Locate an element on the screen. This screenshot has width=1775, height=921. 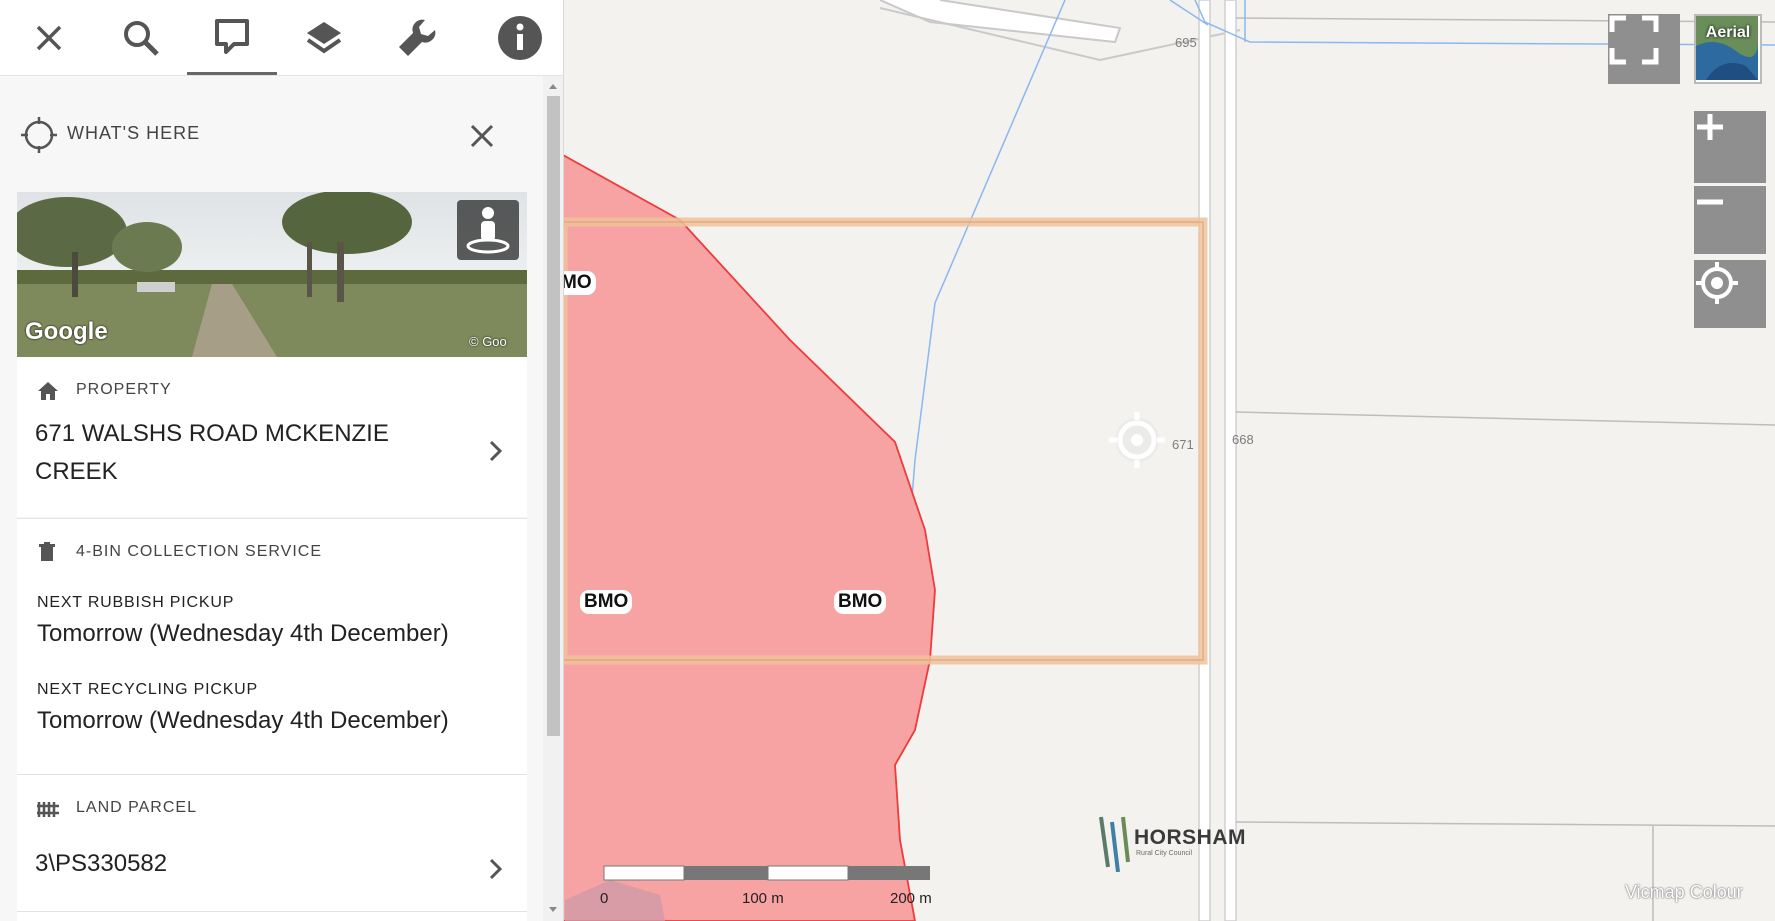
info-button is located at coordinates (519, 37).